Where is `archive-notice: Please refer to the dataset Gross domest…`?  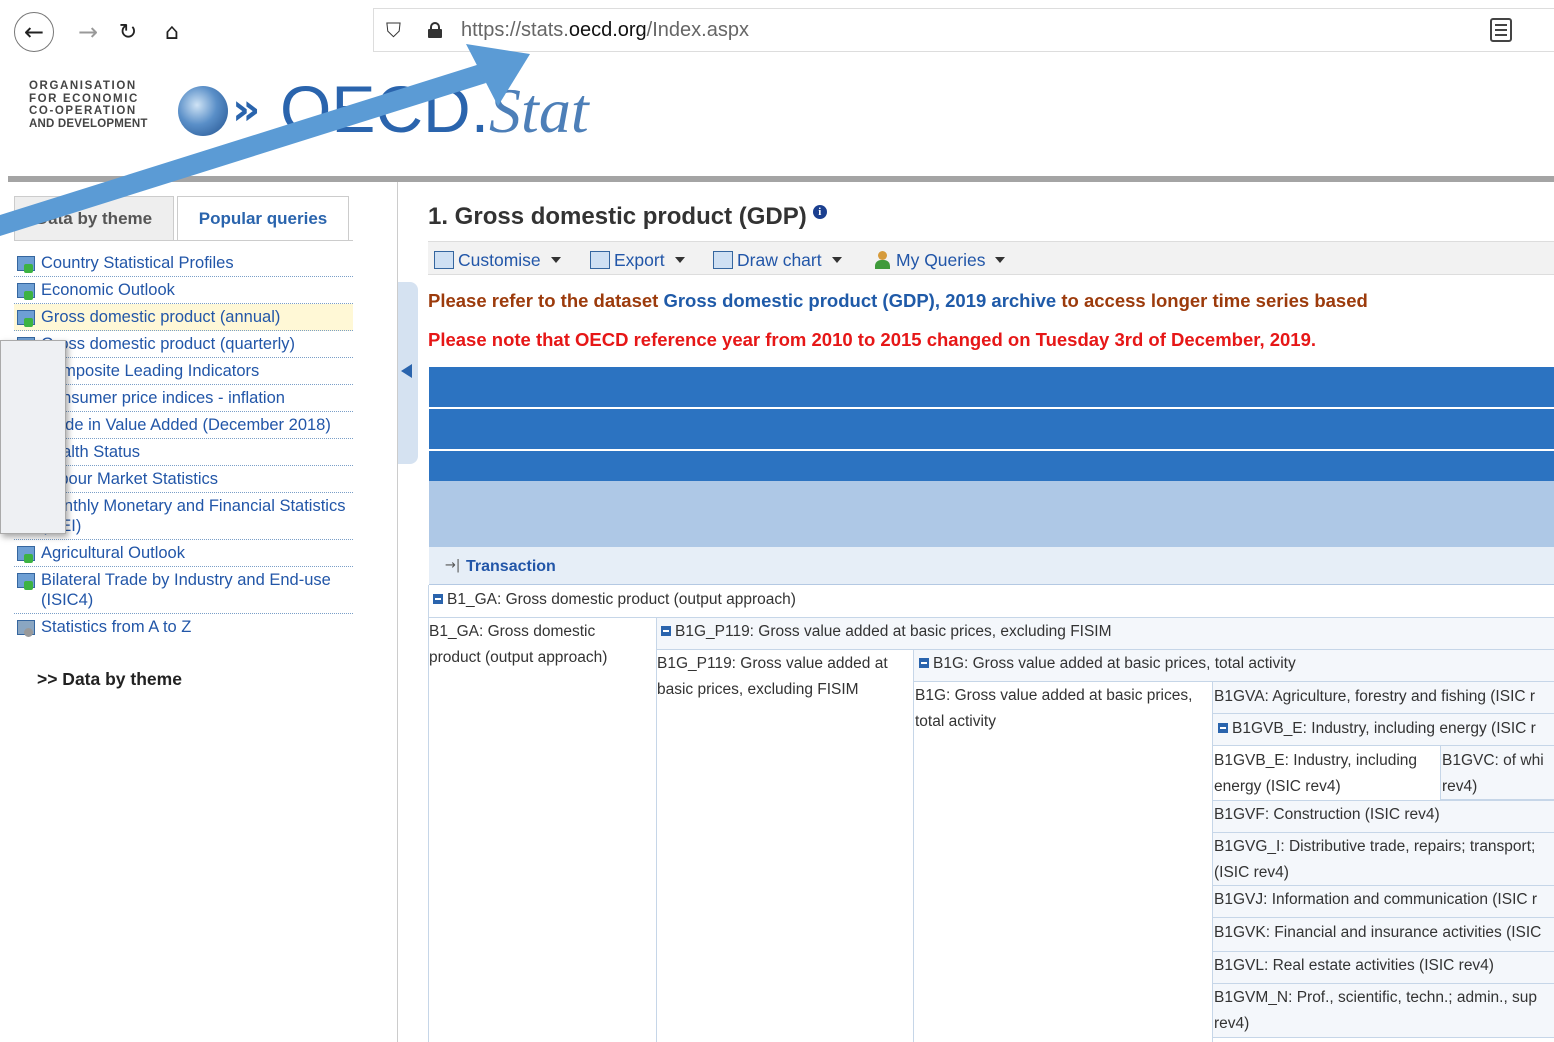
archive-notice: Please refer to the dataset Gross domest… is located at coordinates (898, 301).